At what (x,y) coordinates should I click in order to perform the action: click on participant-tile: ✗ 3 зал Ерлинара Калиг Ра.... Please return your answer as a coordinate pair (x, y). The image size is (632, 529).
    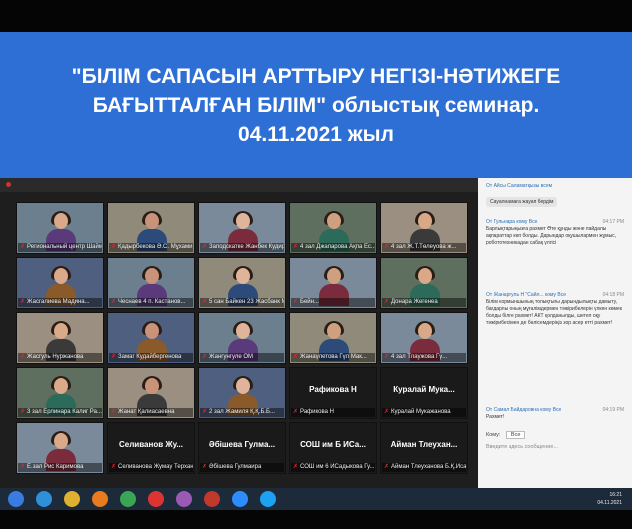
    Looking at the image, I should click on (60, 393).